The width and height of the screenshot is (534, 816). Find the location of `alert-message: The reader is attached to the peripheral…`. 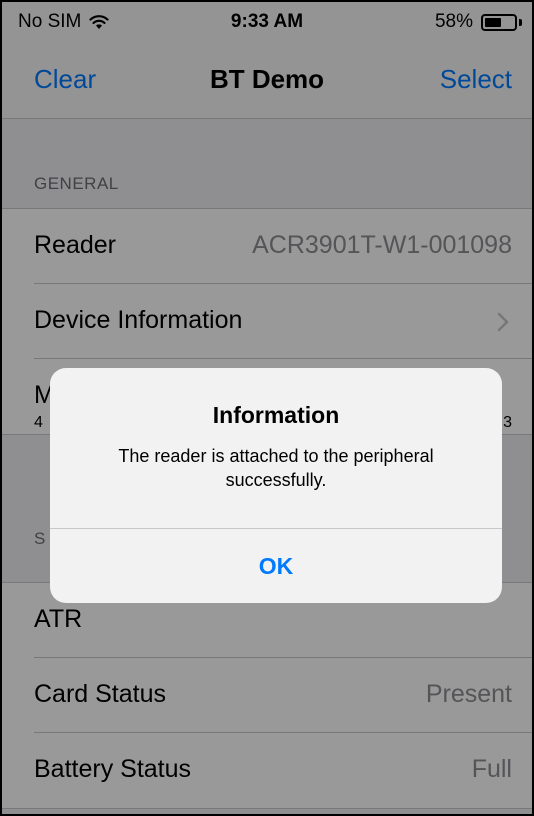

alert-message: The reader is attached to the peripheral… is located at coordinates (276, 468).